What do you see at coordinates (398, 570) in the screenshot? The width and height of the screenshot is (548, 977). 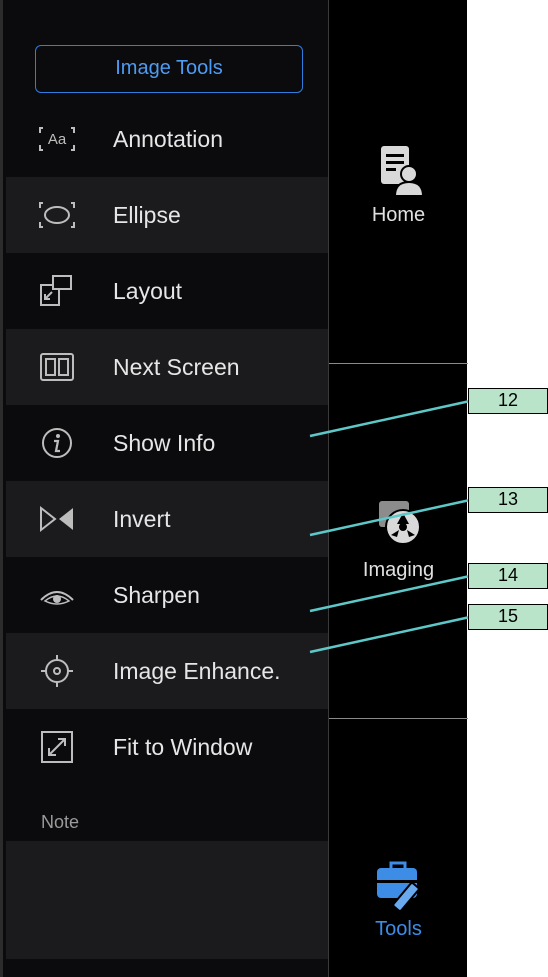 I see `nav-label-imaging: Imaging` at bounding box center [398, 570].